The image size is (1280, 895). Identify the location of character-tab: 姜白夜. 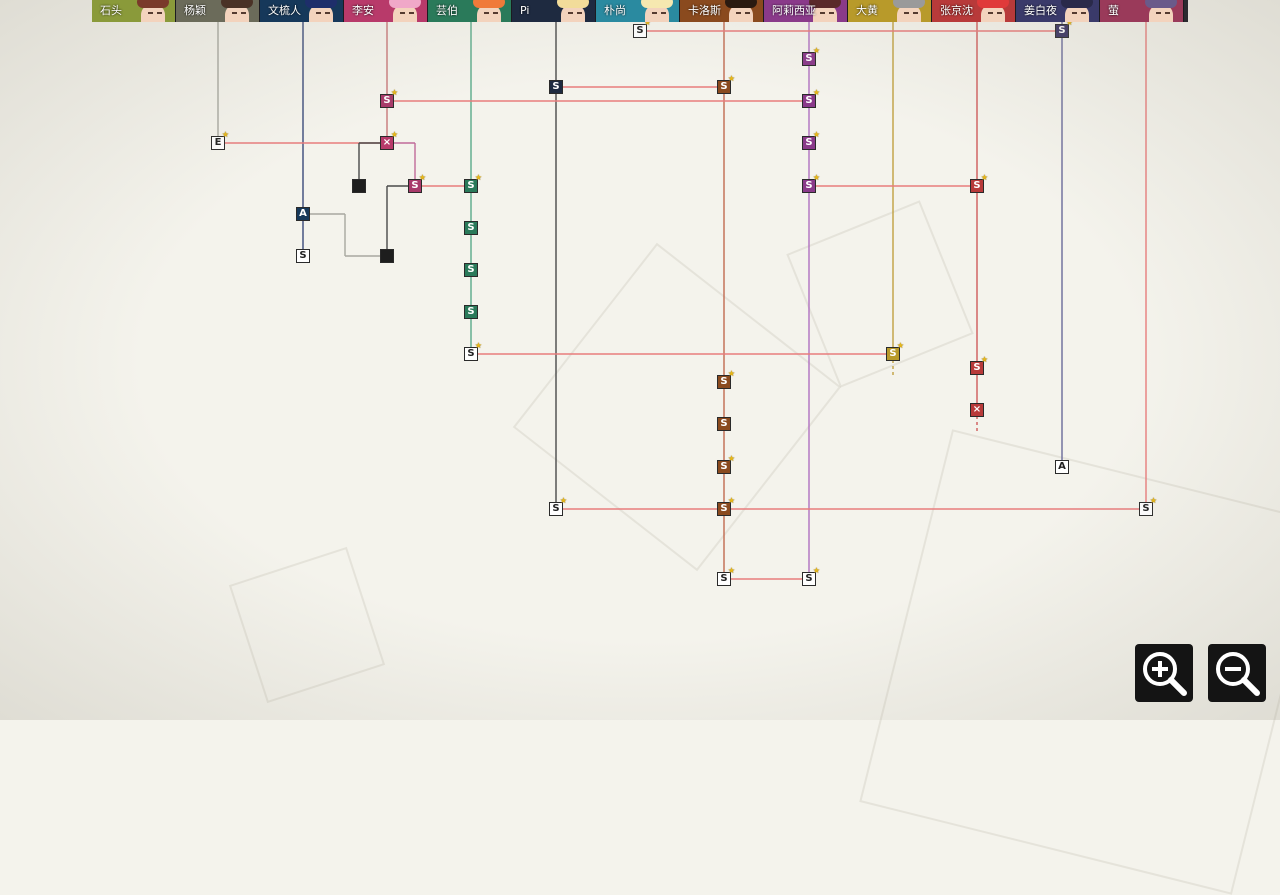
(1058, 11).